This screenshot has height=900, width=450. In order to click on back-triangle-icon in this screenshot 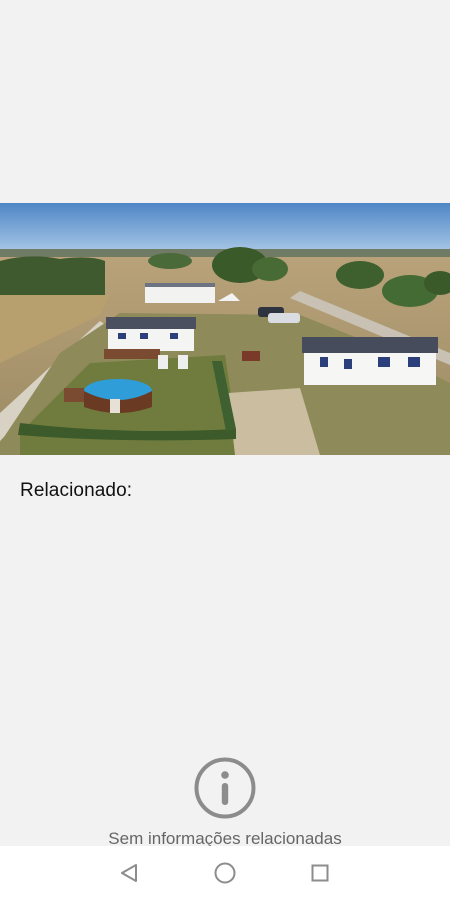, I will do `click(129, 873)`.